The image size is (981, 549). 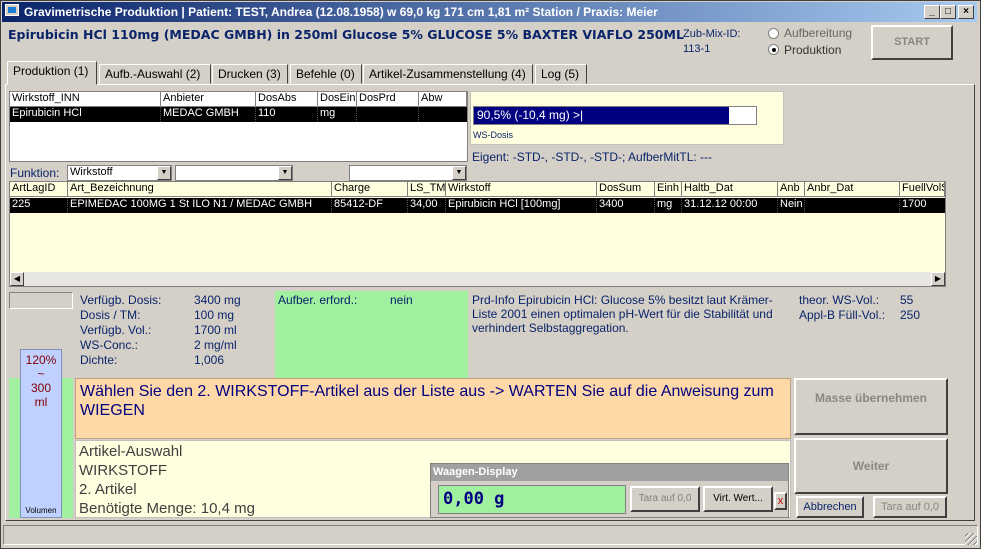 I want to click on status-field, so click(x=41, y=300).